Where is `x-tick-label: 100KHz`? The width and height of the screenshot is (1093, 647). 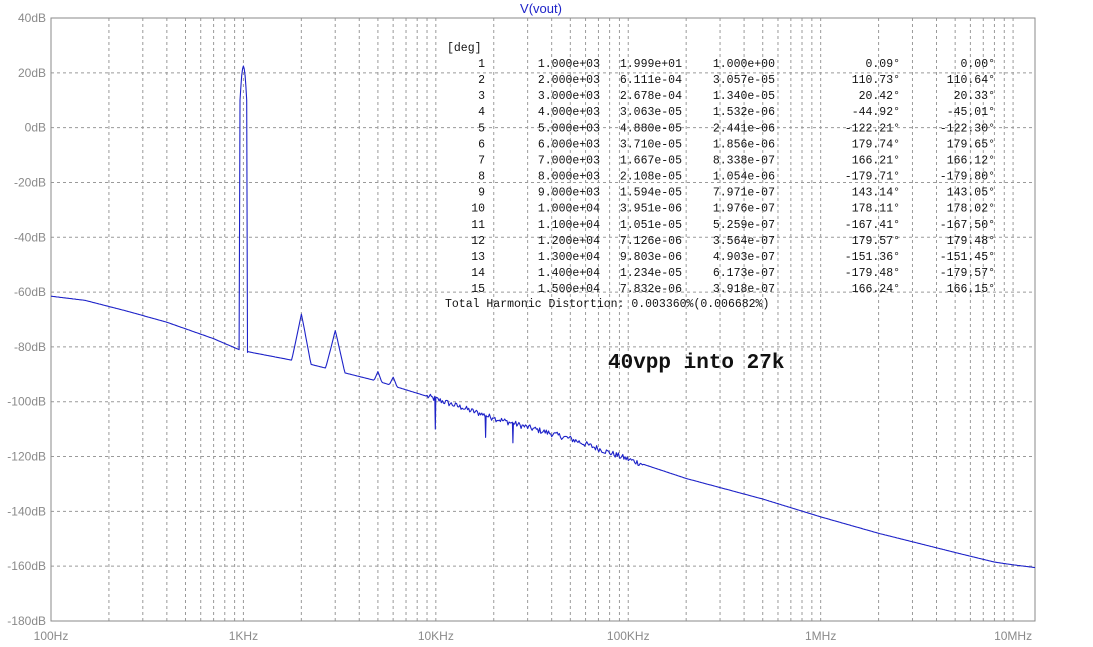 x-tick-label: 100KHz is located at coordinates (628, 636).